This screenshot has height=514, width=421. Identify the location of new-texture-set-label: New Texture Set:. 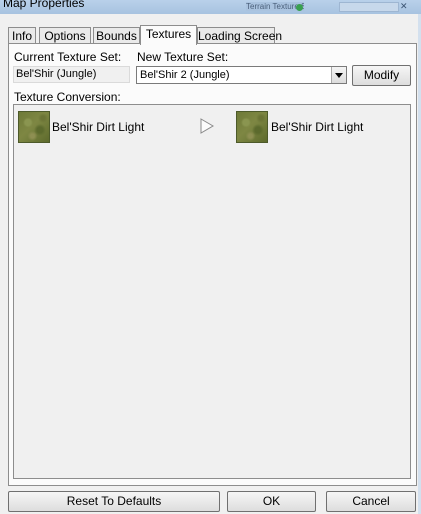
(183, 57).